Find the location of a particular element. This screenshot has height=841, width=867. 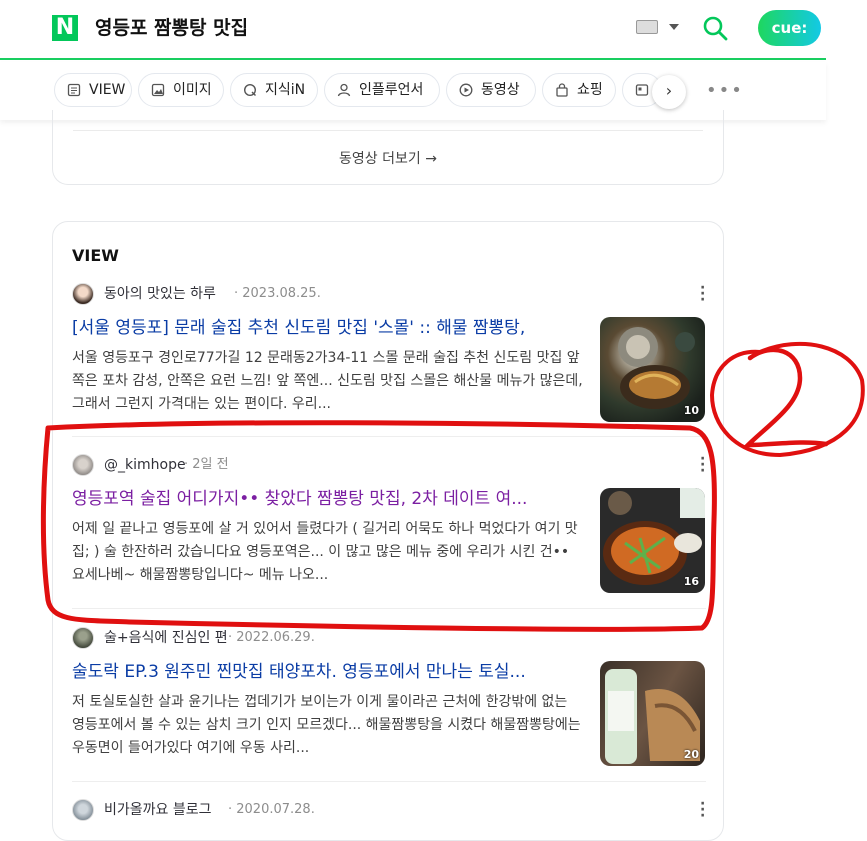

chevron-down-icon is located at coordinates (674, 27).